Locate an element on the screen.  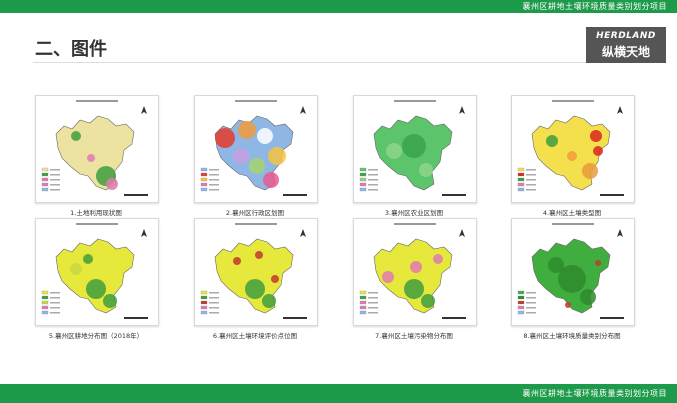
map-caption: 3.襄州区农业区划图 is located at coordinates (414, 213).